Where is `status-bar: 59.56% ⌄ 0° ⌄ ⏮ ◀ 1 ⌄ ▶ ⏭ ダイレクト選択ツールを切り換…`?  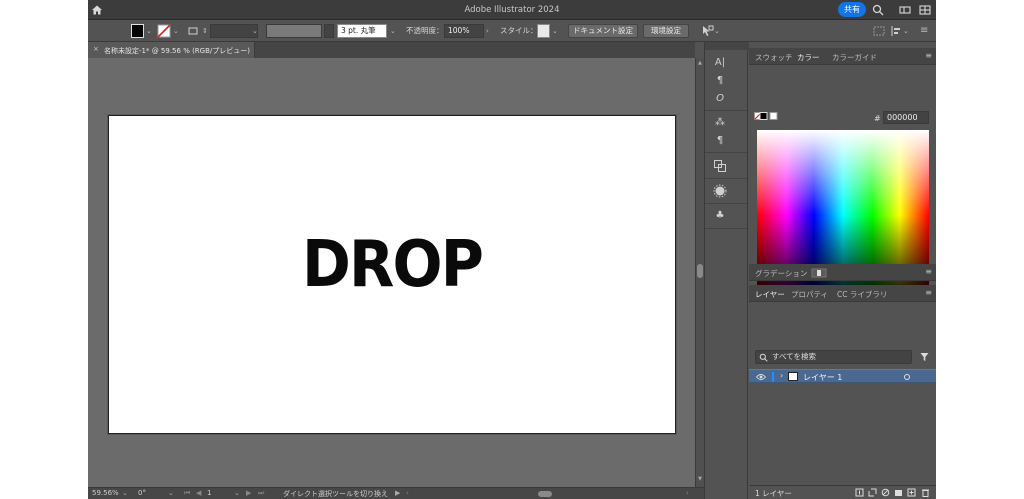
status-bar: 59.56% ⌄ 0° ⌄ ⏮ ◀ 1 ⌄ ▶ ⏭ ダイレクト選択ツールを切り換… is located at coordinates (396, 493).